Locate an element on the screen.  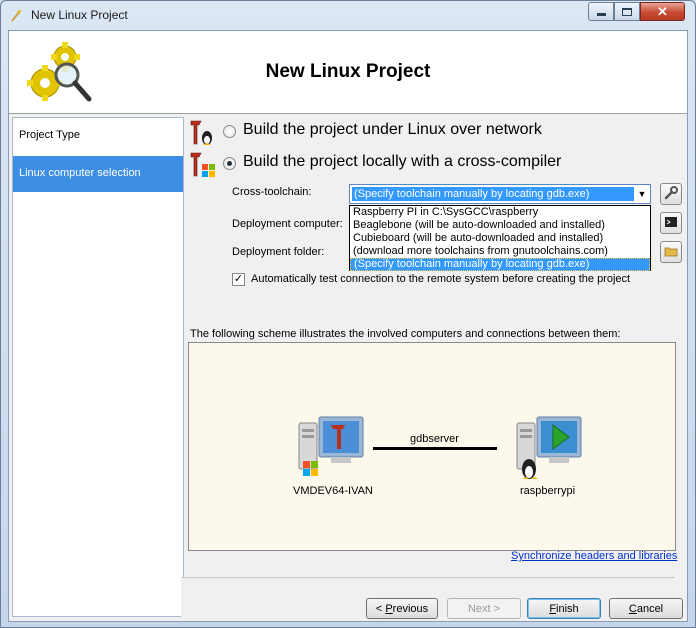
toolchain-option: Raspberry PI in C:\SysGCC\raspberry is located at coordinates (500, 212).